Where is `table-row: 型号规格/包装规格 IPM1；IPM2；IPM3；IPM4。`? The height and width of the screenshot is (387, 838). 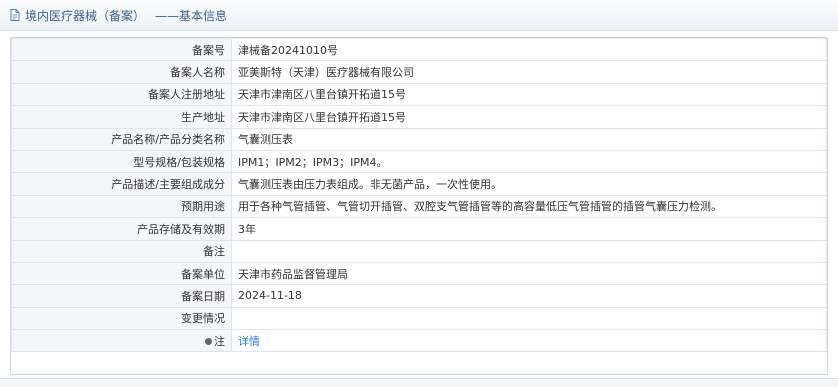
table-row: 型号规格/包装规格 IPM1；IPM2；IPM3；IPM4。 is located at coordinates (419, 161).